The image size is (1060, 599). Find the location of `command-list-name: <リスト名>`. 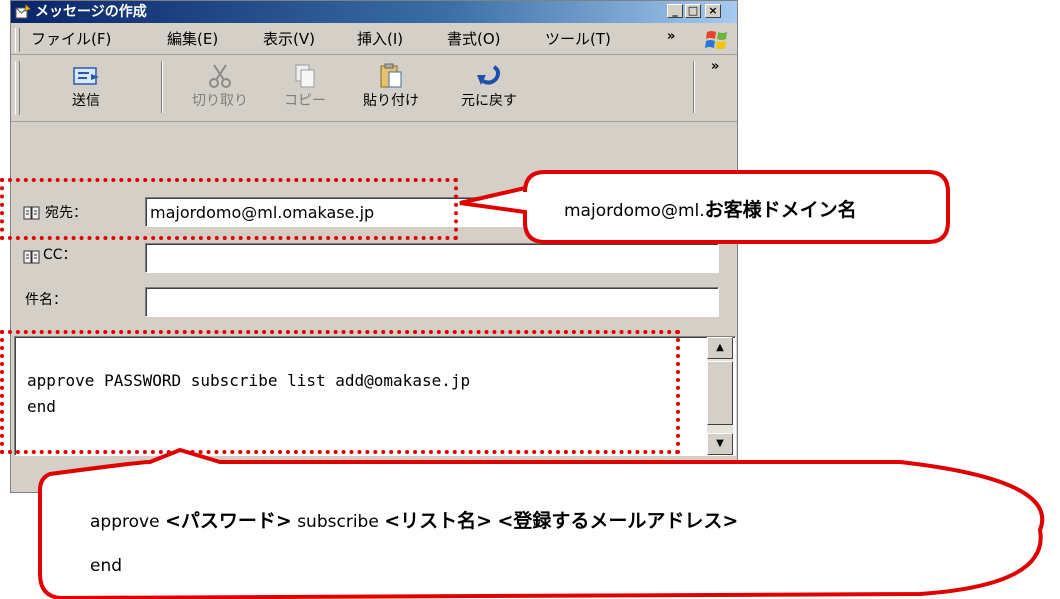

command-list-name: <リスト名> is located at coordinates (438, 521).